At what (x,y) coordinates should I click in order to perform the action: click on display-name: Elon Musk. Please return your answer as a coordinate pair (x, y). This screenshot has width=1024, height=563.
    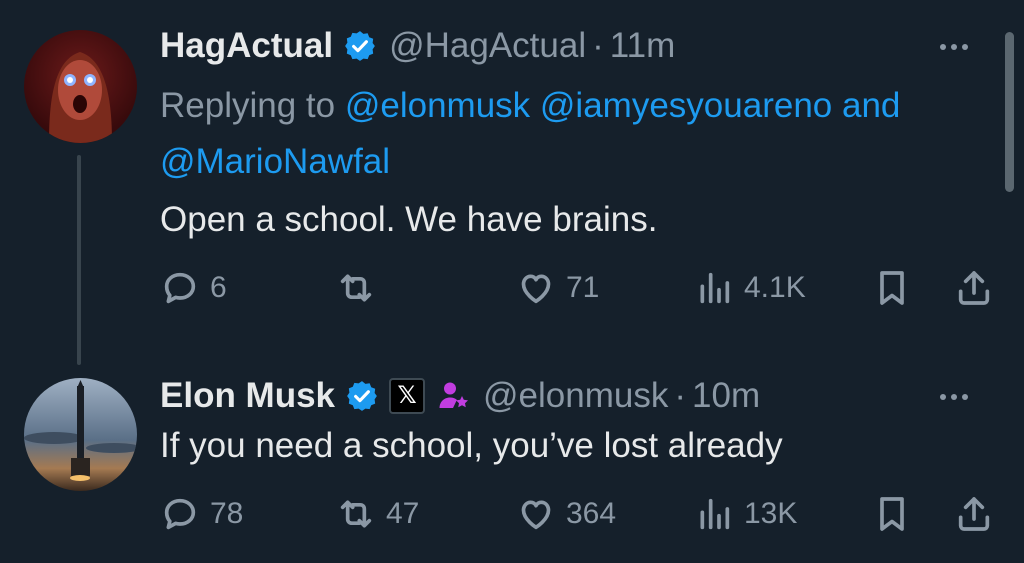
    Looking at the image, I should click on (247, 396).